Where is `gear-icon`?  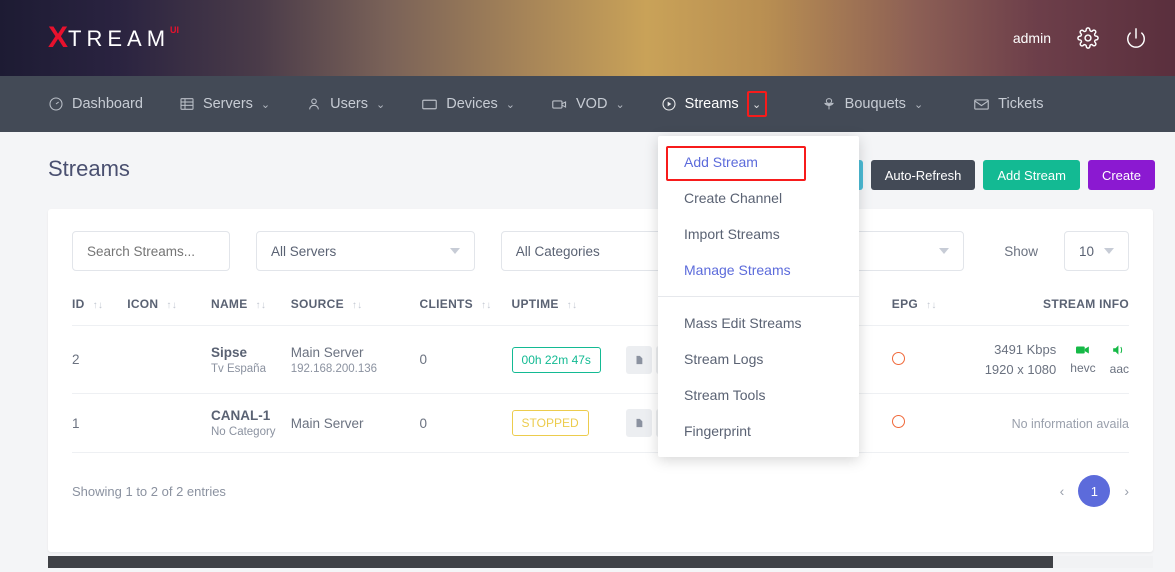
gear-icon is located at coordinates (1088, 38).